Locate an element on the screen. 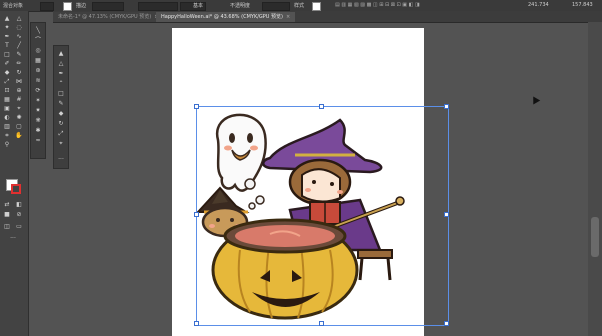  column-graph-tool-icon: ▥ is located at coordinates (7, 126).